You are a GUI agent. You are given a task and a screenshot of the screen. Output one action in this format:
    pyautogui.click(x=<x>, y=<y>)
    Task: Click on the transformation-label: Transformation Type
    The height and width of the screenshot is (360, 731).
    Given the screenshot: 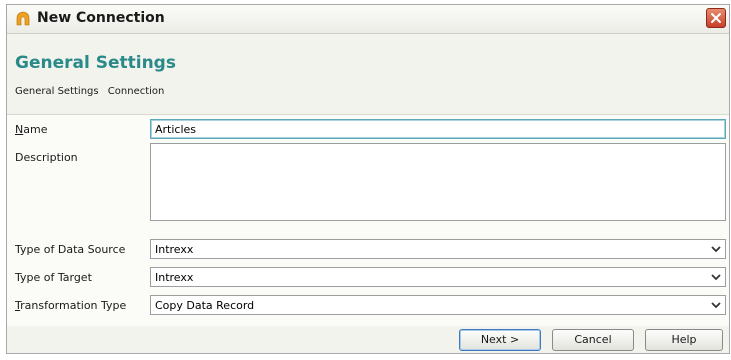 What is the action you would take?
    pyautogui.click(x=70, y=305)
    